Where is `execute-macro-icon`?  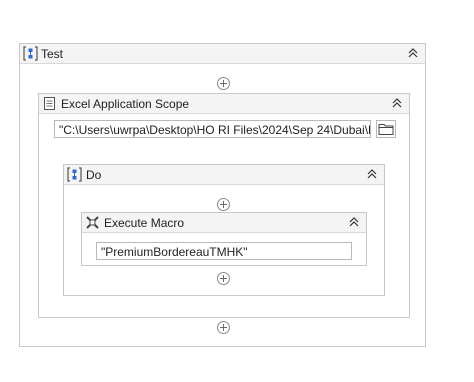
execute-macro-icon is located at coordinates (92, 222).